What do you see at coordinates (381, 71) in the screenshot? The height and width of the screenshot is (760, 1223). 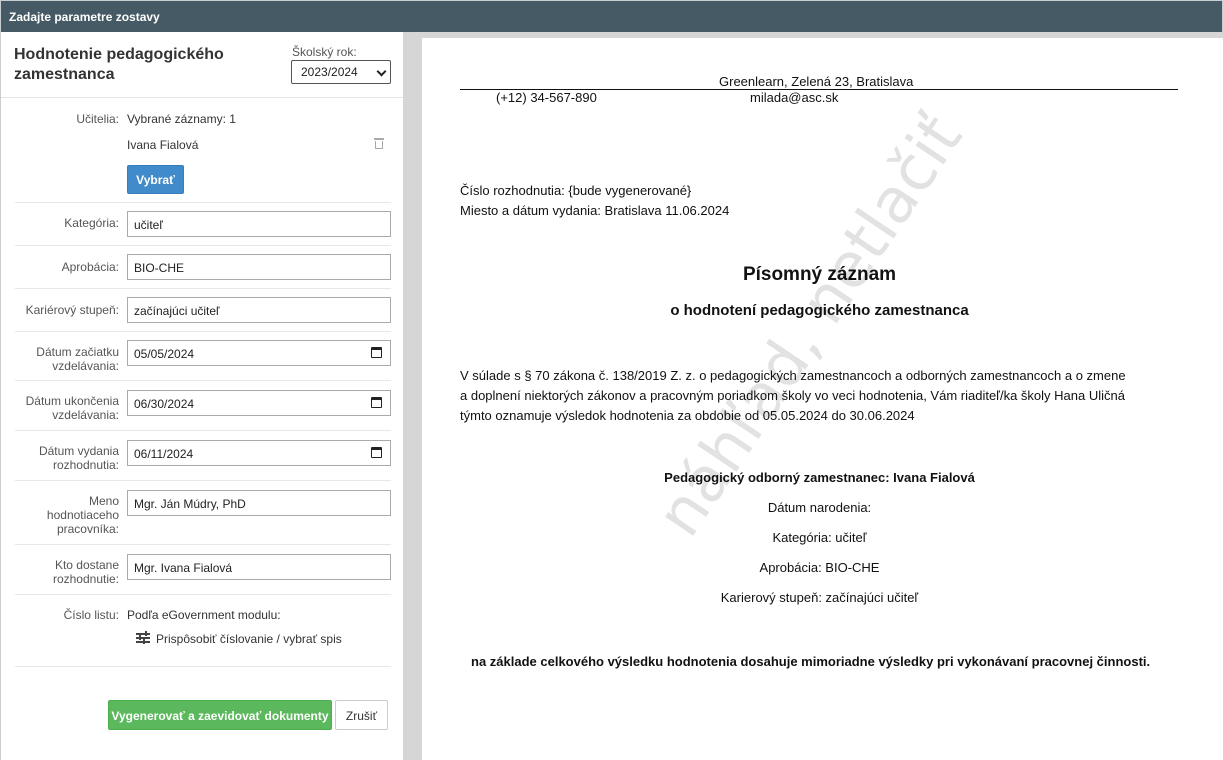 I see `chevron-down-icon` at bounding box center [381, 71].